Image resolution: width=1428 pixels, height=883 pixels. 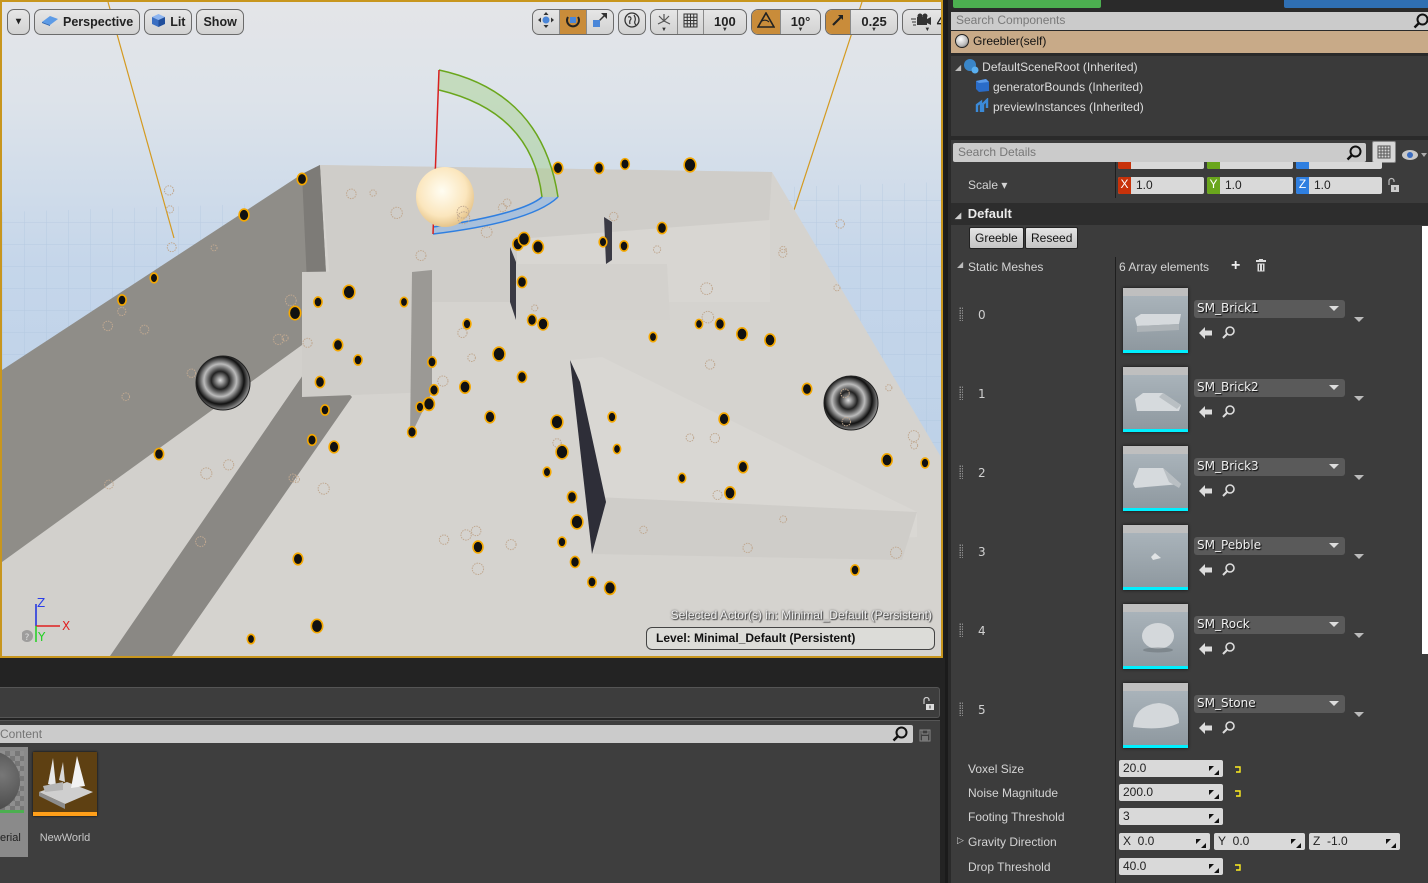 I want to click on scale-lock-icon, so click(x=1393, y=186).